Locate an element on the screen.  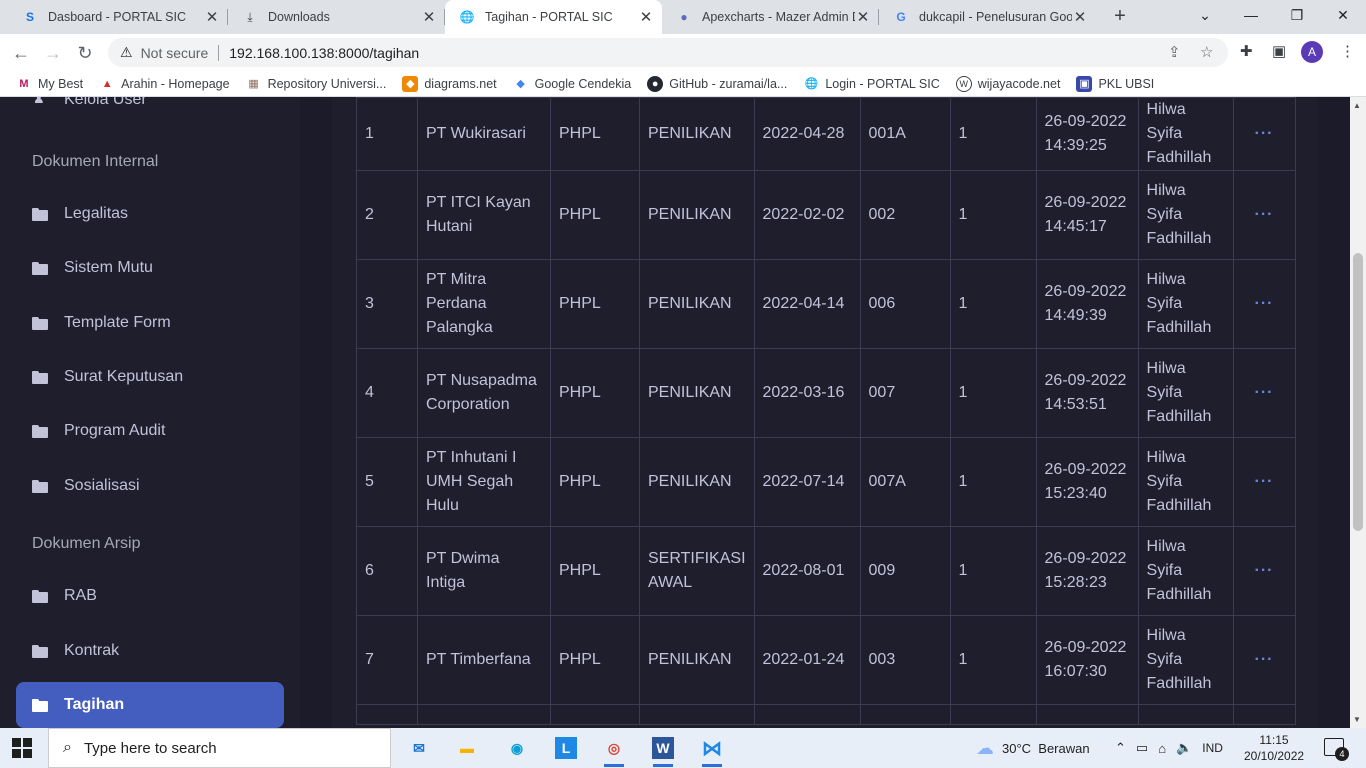
bookmark-star-icon: ☆ is located at coordinates (1206, 52).